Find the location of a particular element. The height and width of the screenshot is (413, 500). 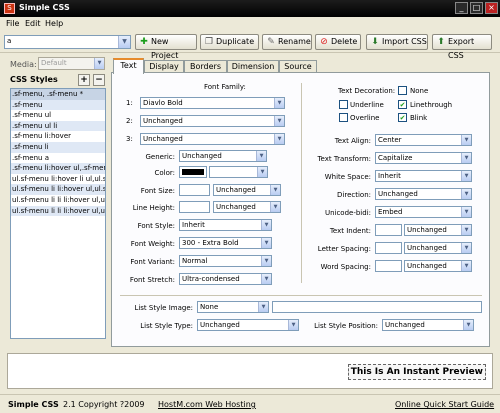

new-project-label: New Project is located at coordinates (165, 48).